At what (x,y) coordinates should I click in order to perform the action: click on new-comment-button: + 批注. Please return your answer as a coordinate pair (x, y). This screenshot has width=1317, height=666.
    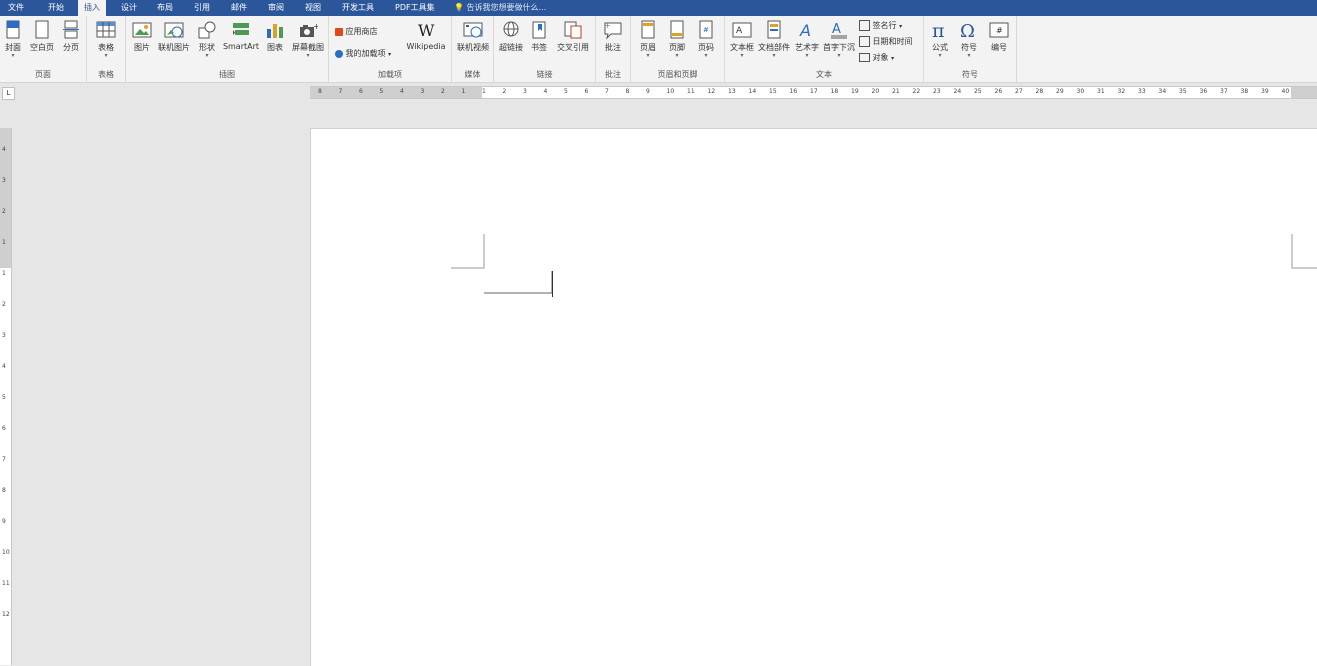
    Looking at the image, I should click on (613, 36).